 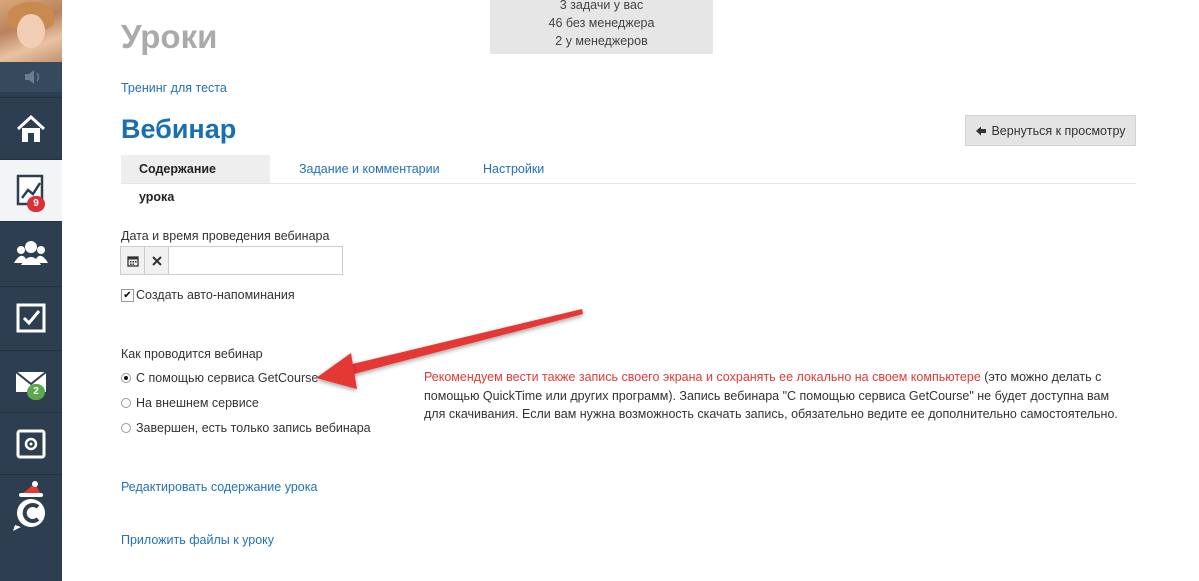 I want to click on sidebar-item-analytics: 9, so click(x=31, y=190).